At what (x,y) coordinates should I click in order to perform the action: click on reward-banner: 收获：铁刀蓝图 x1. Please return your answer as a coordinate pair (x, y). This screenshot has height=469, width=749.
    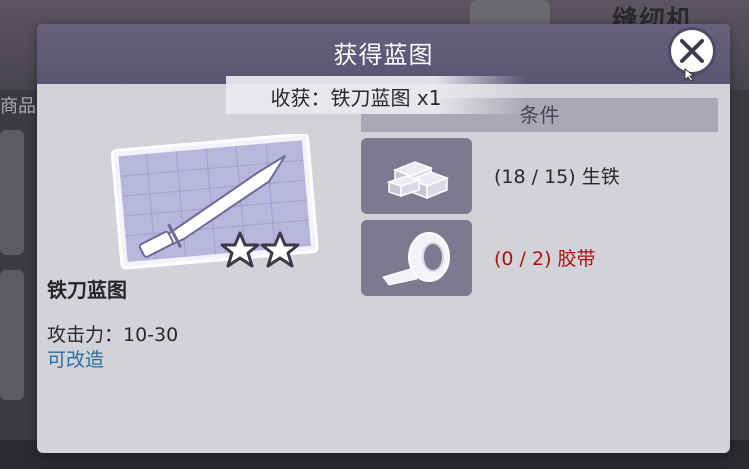
    Looking at the image, I should click on (376, 95).